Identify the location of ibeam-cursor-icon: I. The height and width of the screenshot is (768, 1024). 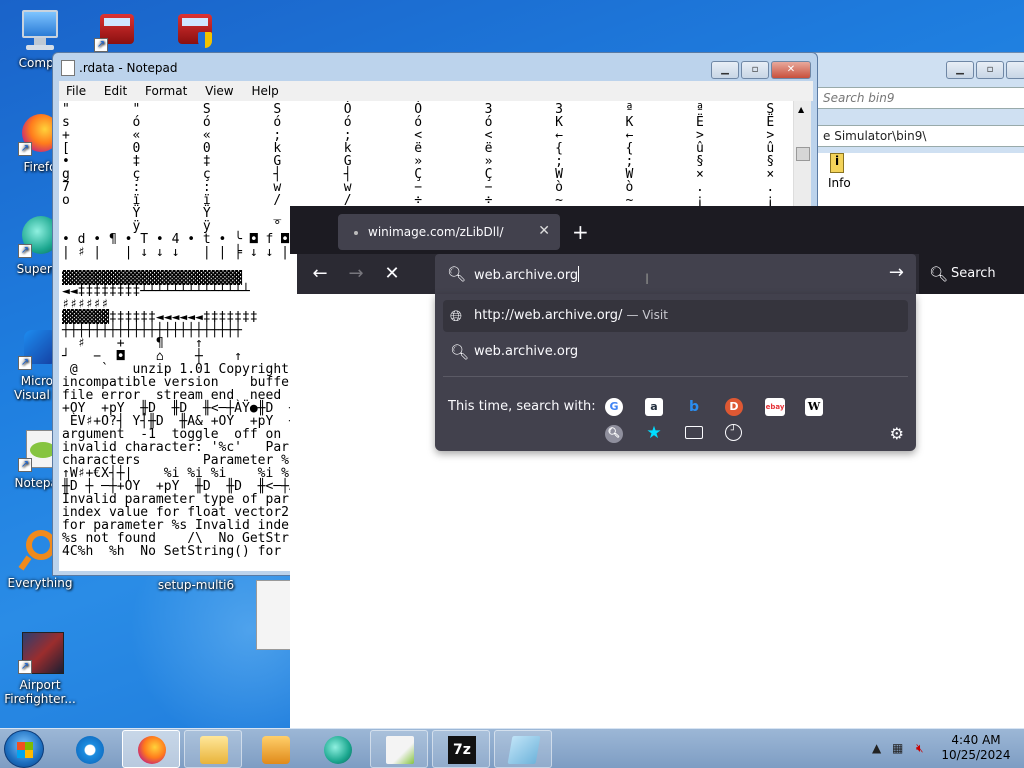
(647, 280).